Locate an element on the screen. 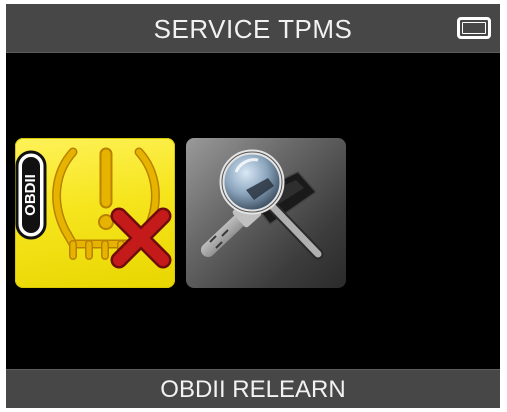  tpms-sensor-magnifier-icon is located at coordinates (262, 204).